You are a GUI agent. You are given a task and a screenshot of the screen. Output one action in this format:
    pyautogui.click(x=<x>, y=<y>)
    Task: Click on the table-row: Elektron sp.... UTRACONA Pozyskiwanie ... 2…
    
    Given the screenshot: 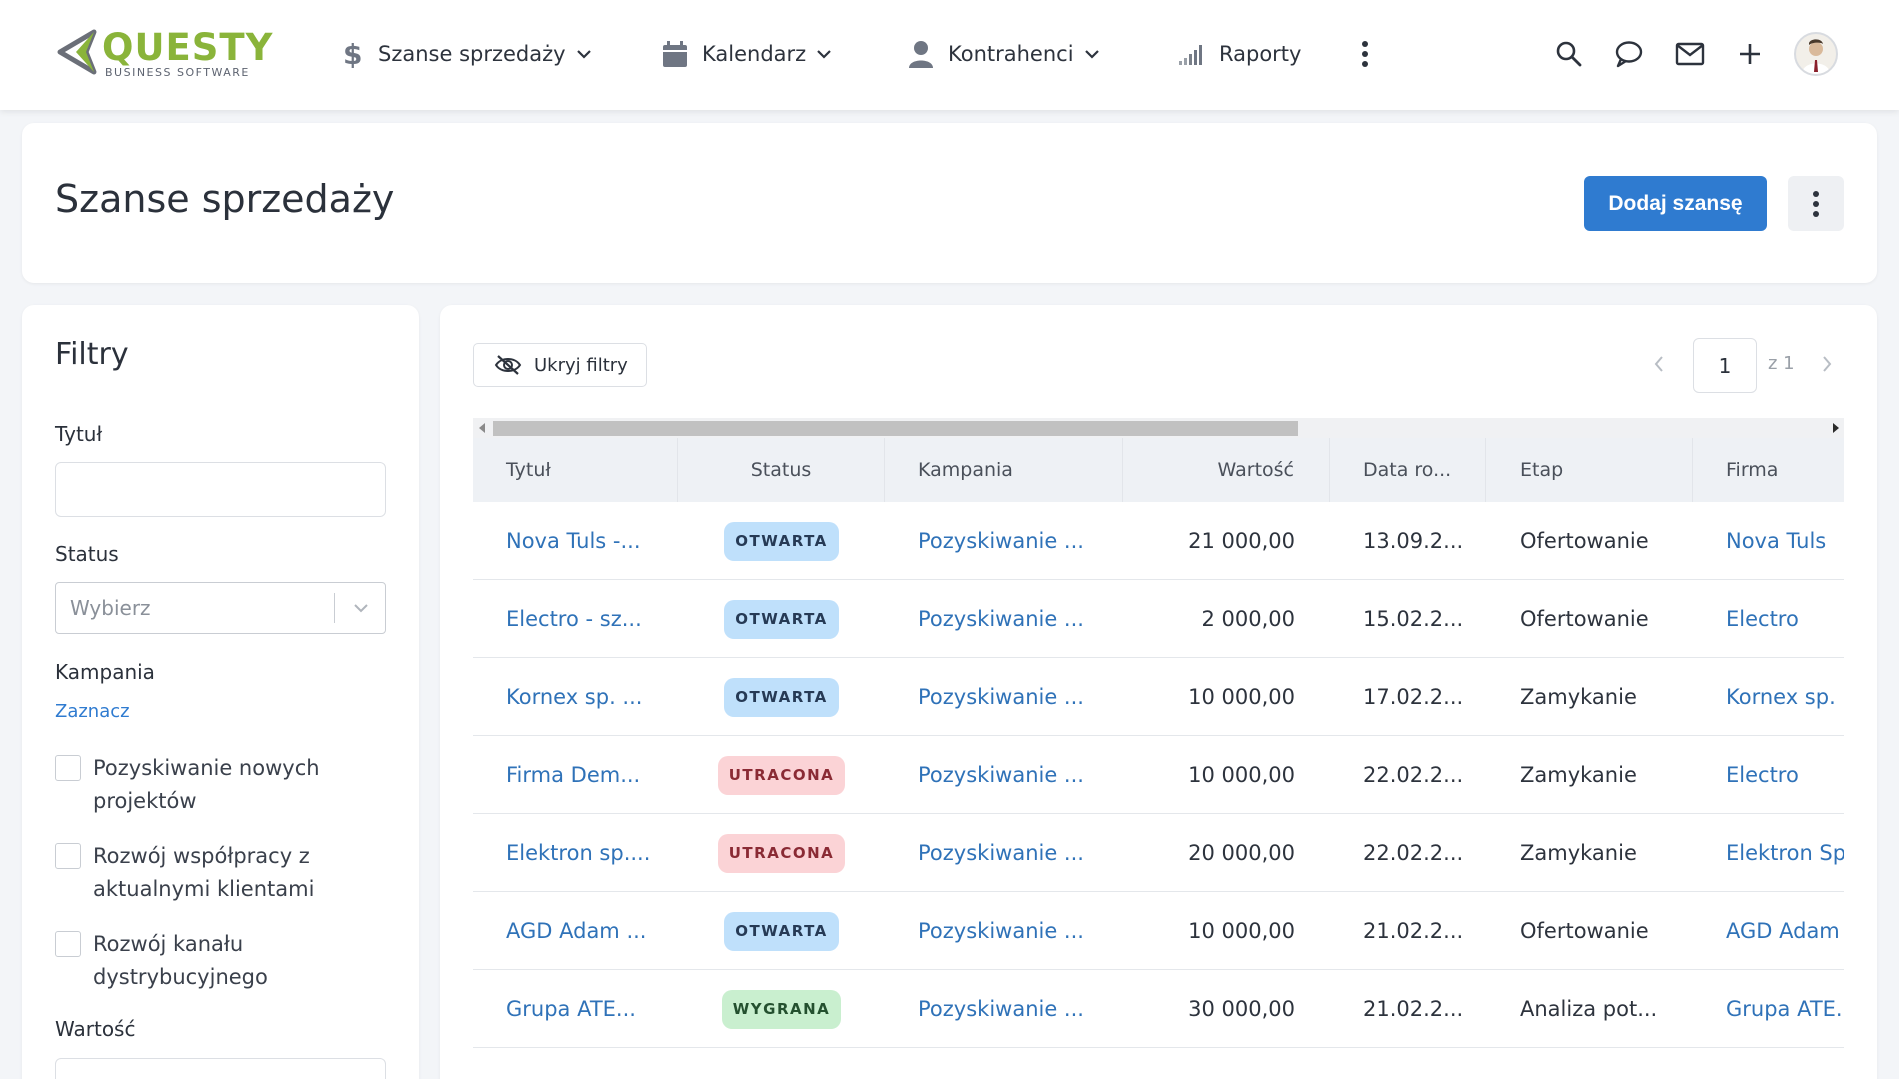 What is the action you would take?
    pyautogui.click(x=1158, y=853)
    